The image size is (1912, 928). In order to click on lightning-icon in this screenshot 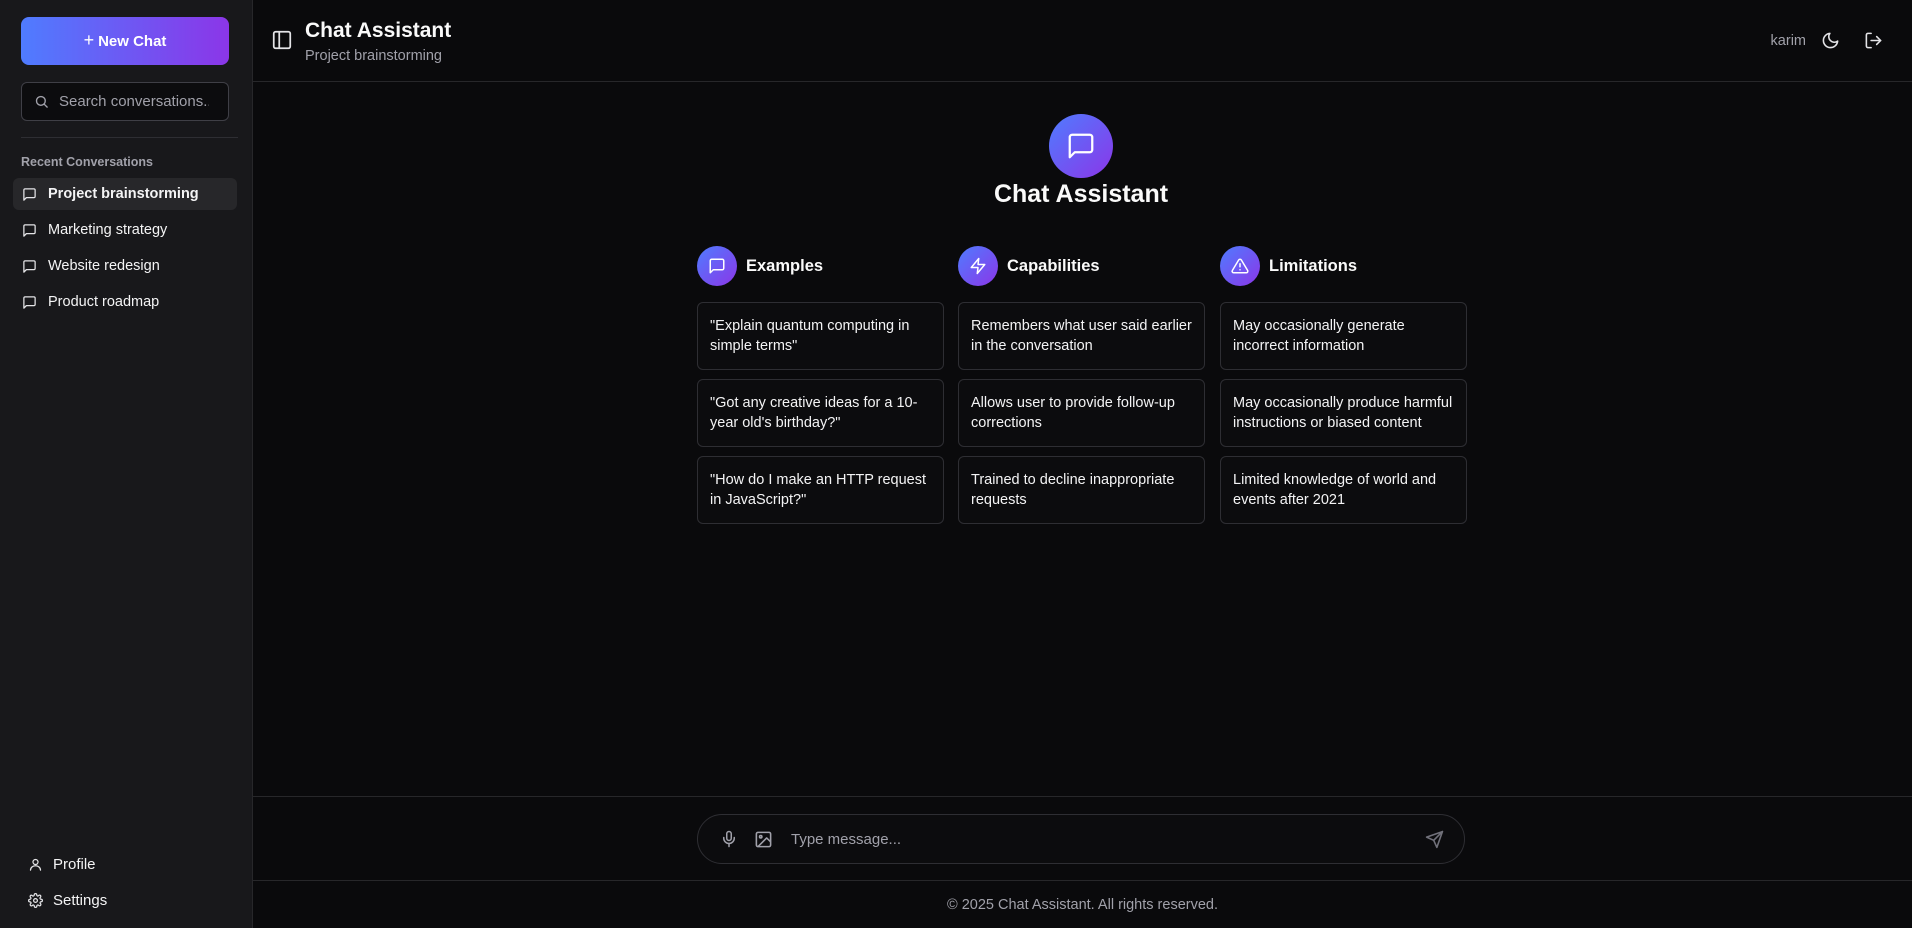, I will do `click(978, 266)`.